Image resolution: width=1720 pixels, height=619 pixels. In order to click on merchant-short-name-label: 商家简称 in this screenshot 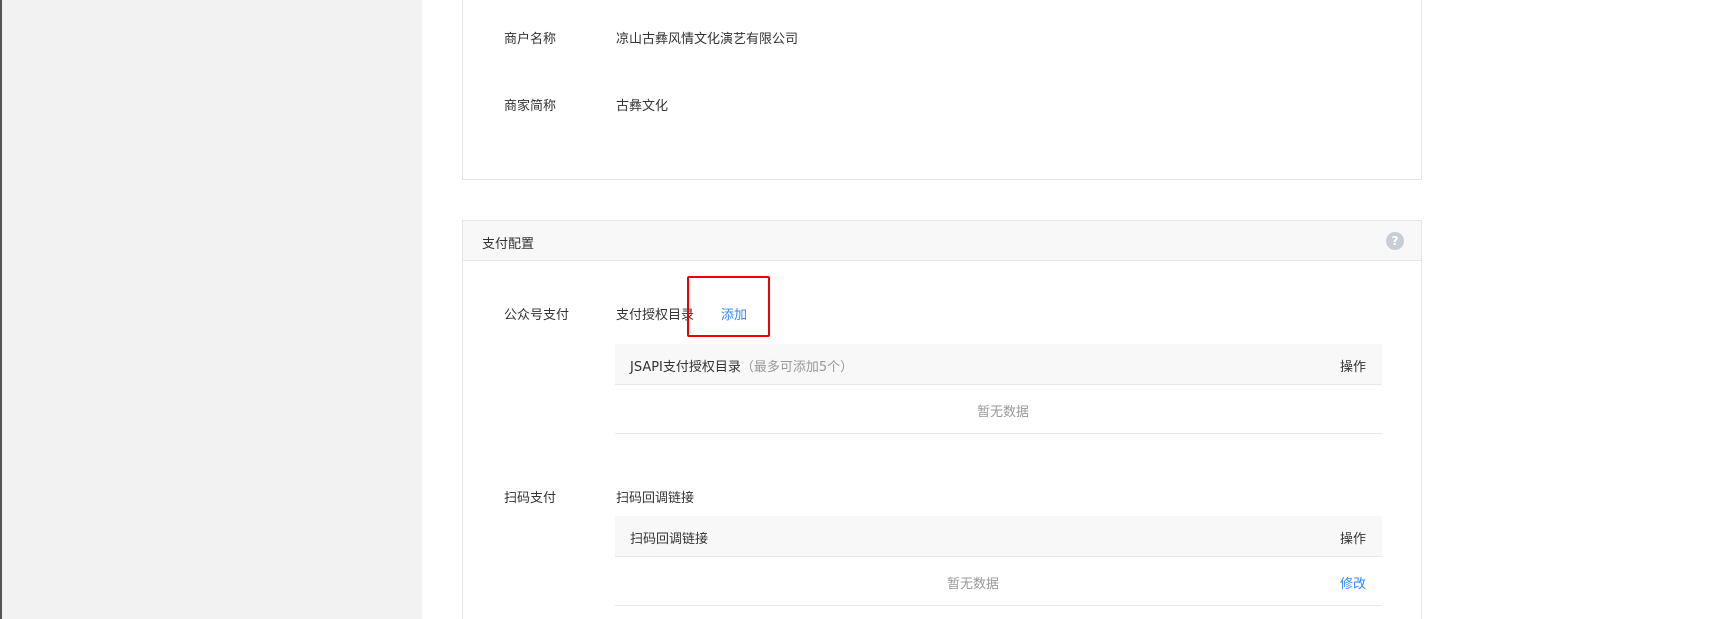, I will do `click(530, 106)`.